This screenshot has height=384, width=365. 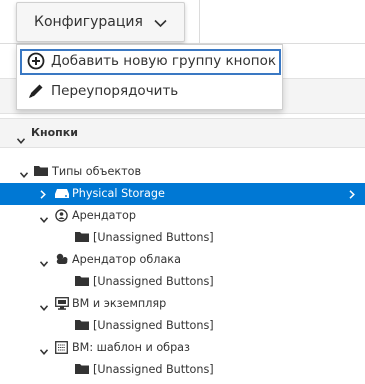 I want to click on toolbar: Конфигурация, so click(x=182, y=22).